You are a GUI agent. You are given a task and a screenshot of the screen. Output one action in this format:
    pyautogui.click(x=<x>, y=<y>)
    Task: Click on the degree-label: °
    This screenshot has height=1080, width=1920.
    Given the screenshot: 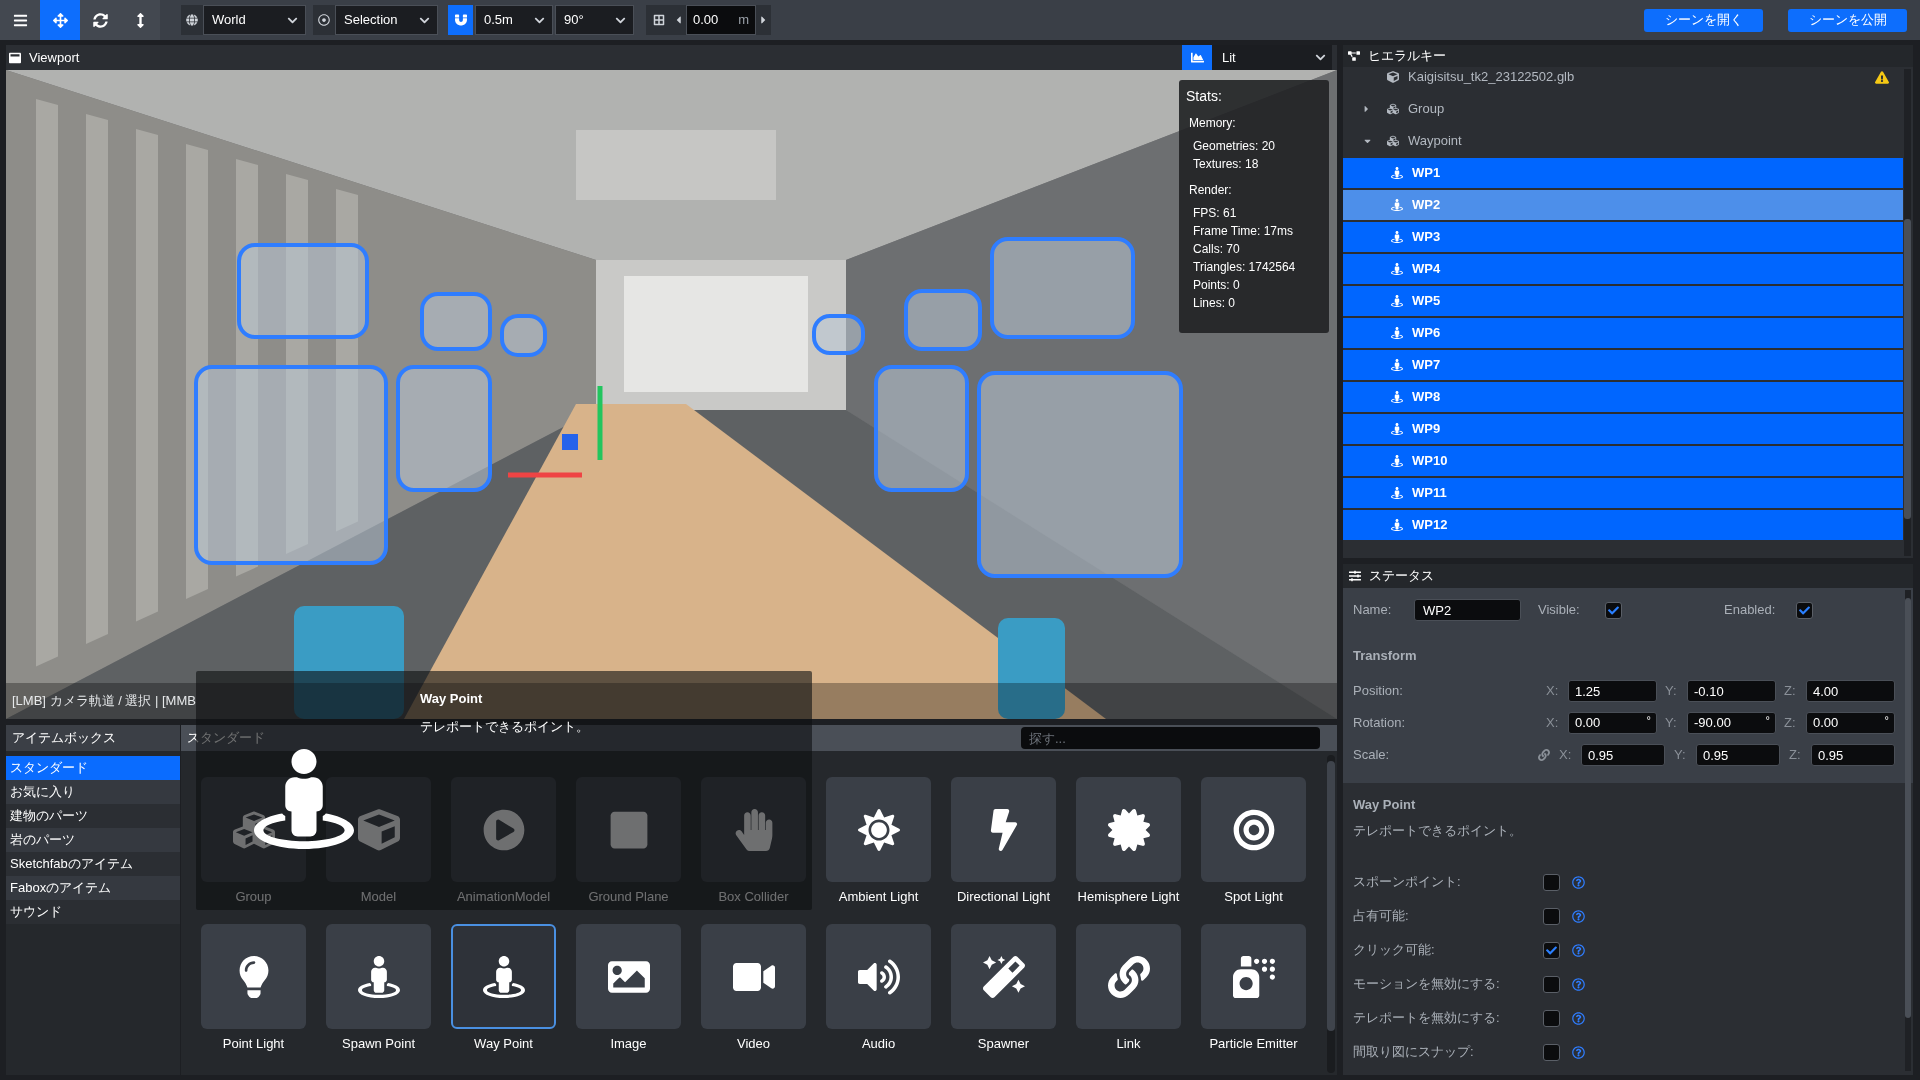 What is the action you would take?
    pyautogui.click(x=1886, y=720)
    